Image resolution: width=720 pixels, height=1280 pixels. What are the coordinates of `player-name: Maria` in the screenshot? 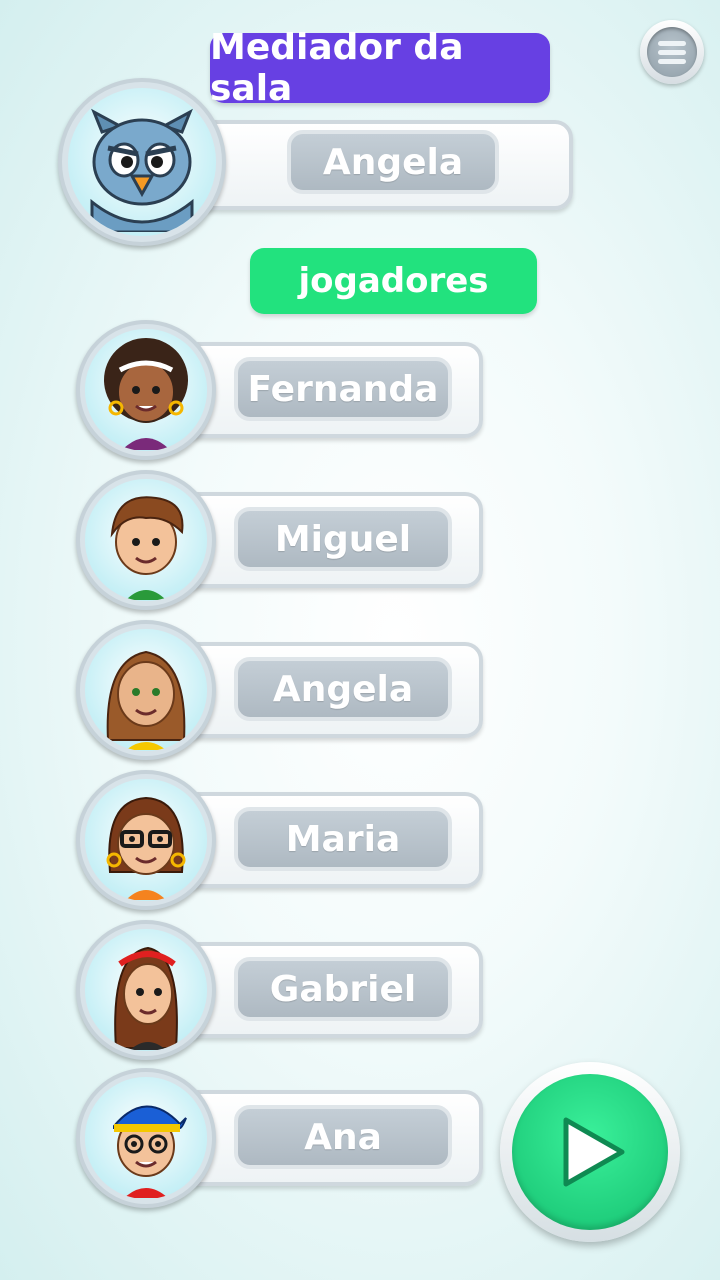 It's located at (343, 839).